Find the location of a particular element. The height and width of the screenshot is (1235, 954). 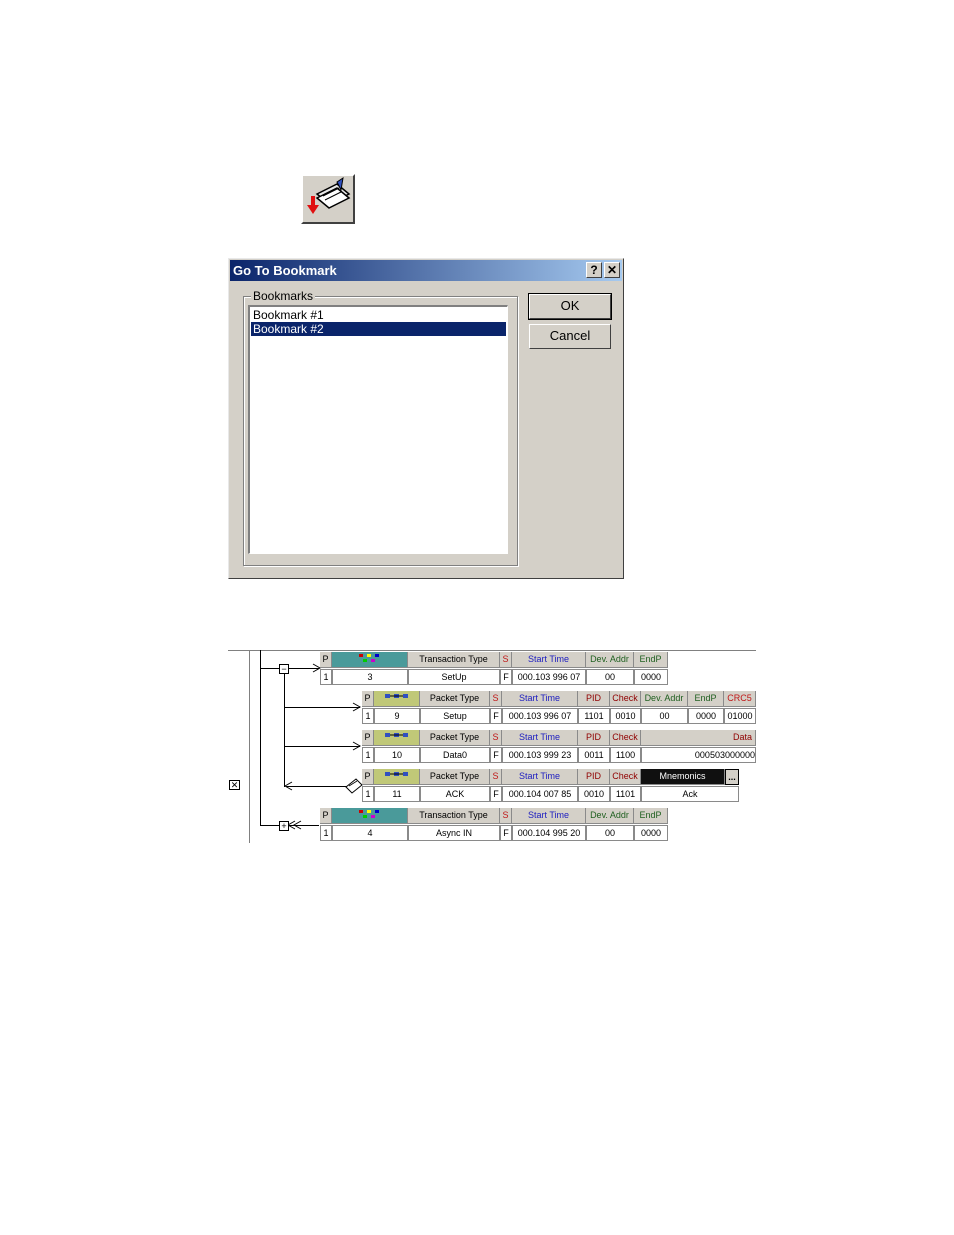

close-marker-icon: ✕ is located at coordinates (234, 785).